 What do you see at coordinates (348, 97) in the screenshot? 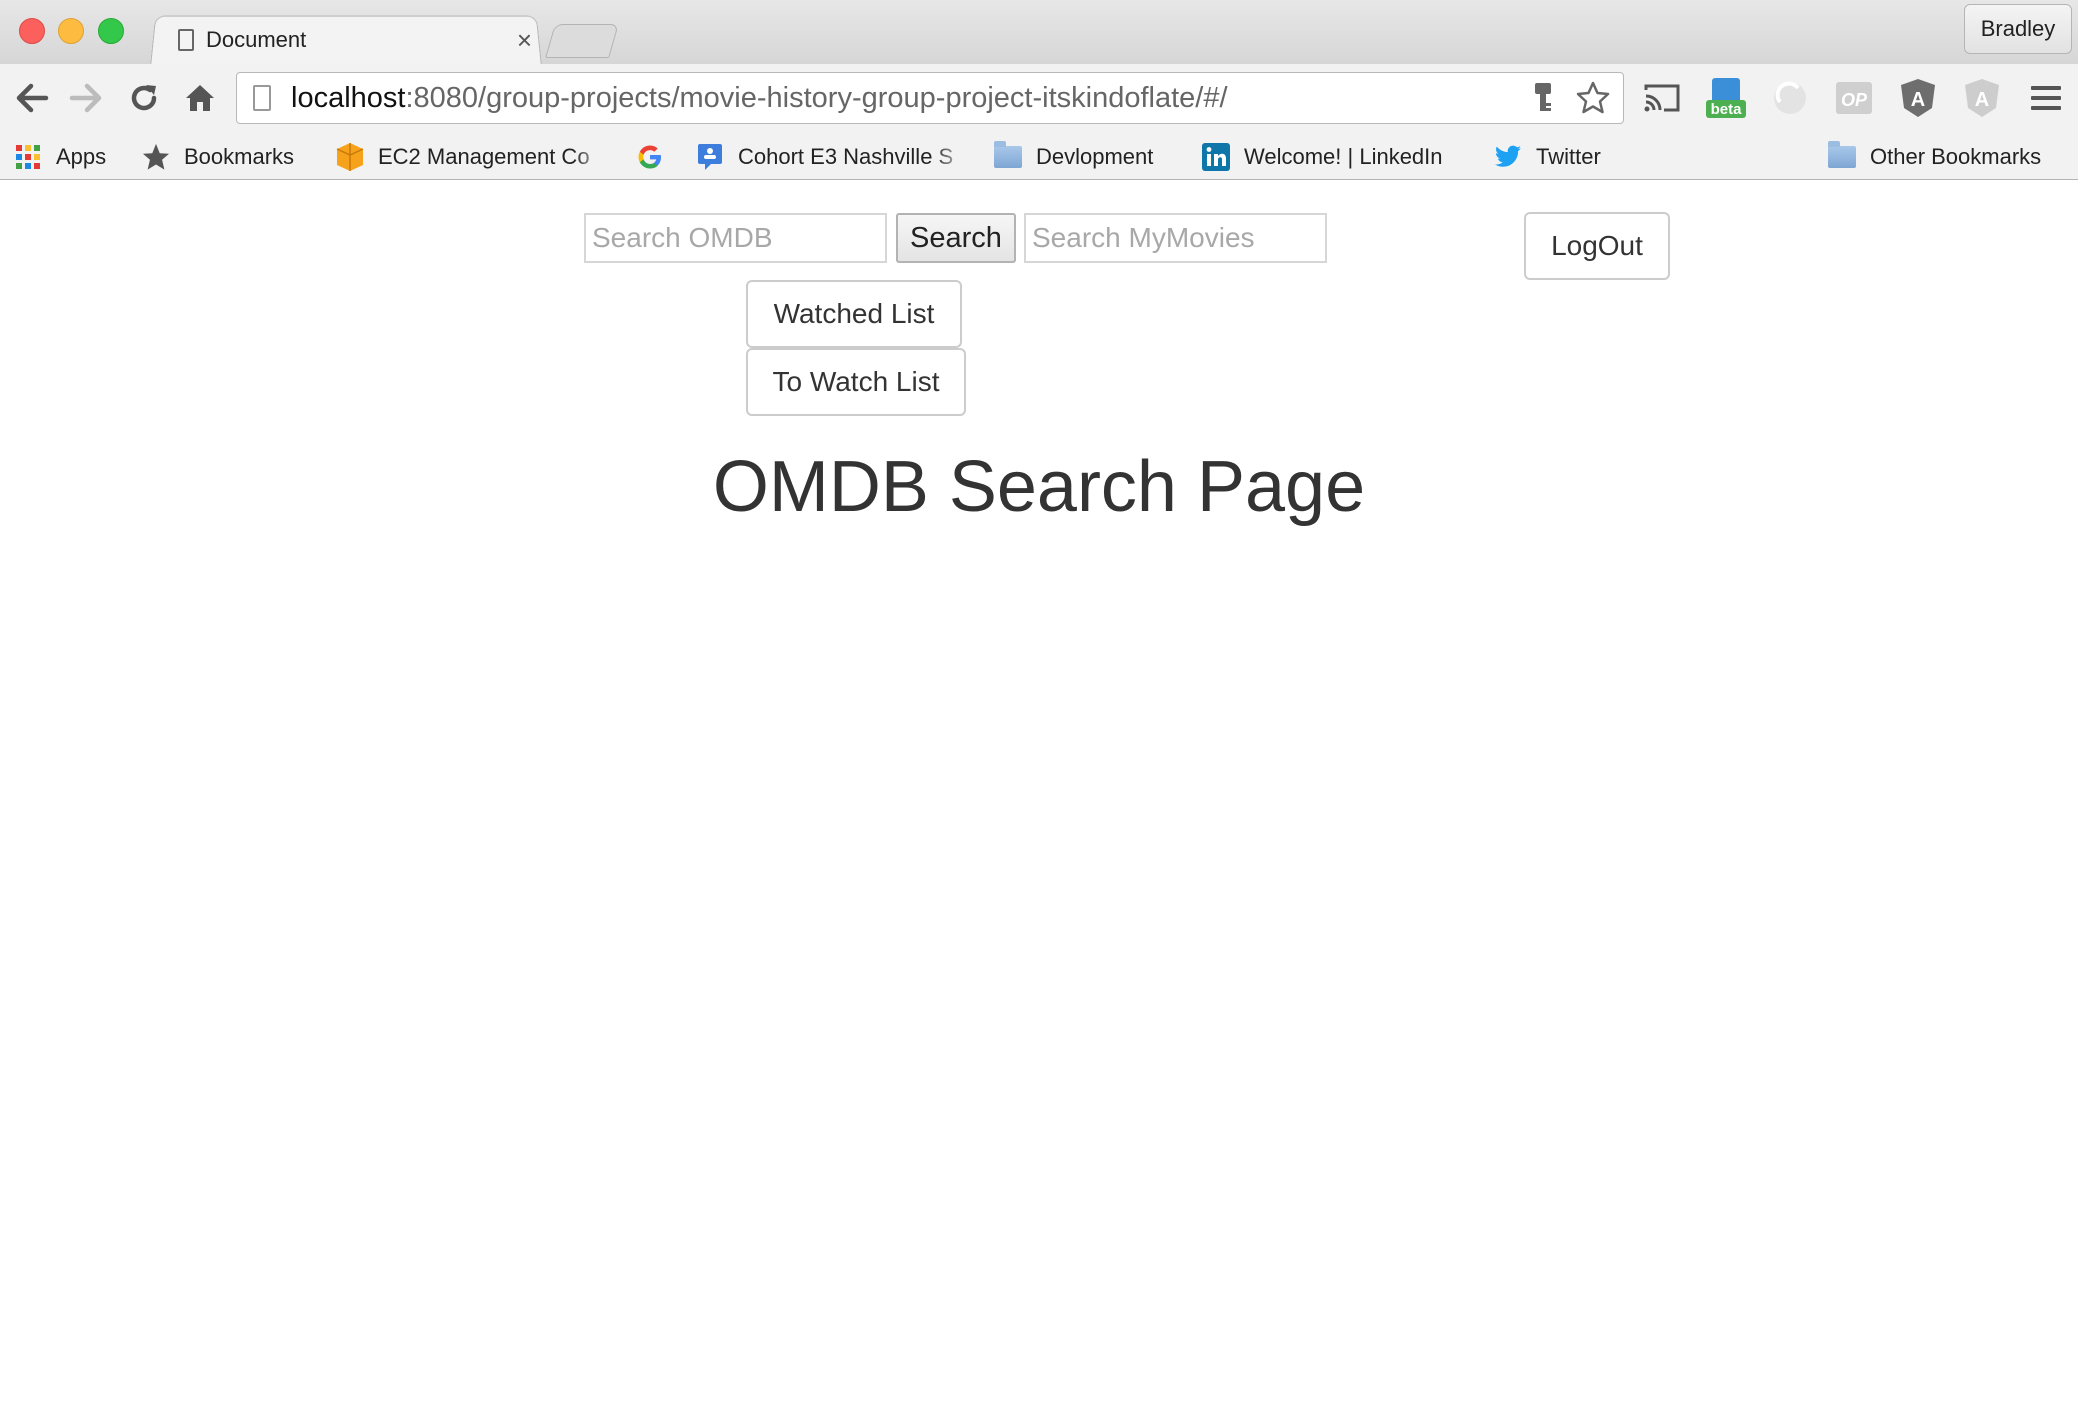
I see `url-host: localhost` at bounding box center [348, 97].